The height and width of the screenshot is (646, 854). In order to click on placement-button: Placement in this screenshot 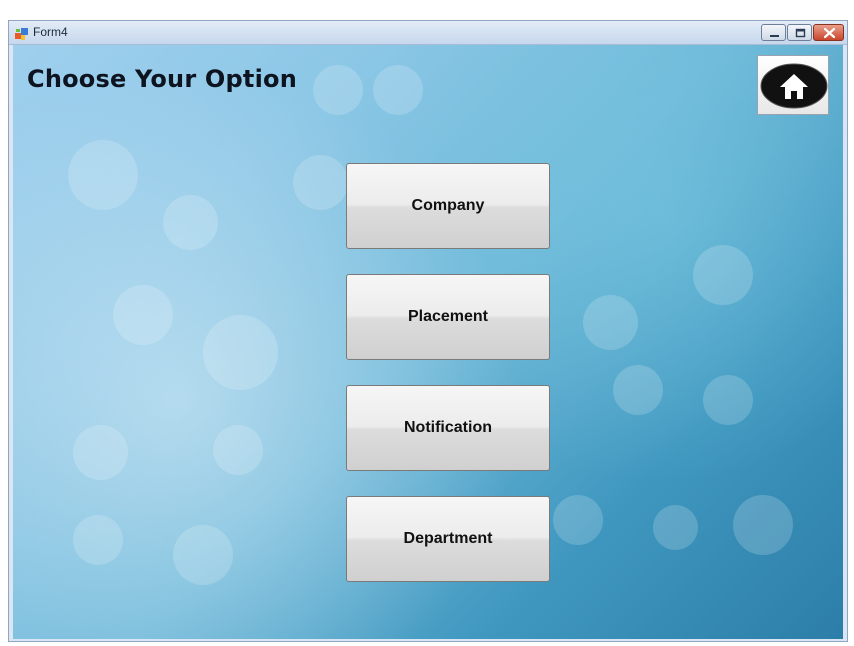, I will do `click(448, 317)`.